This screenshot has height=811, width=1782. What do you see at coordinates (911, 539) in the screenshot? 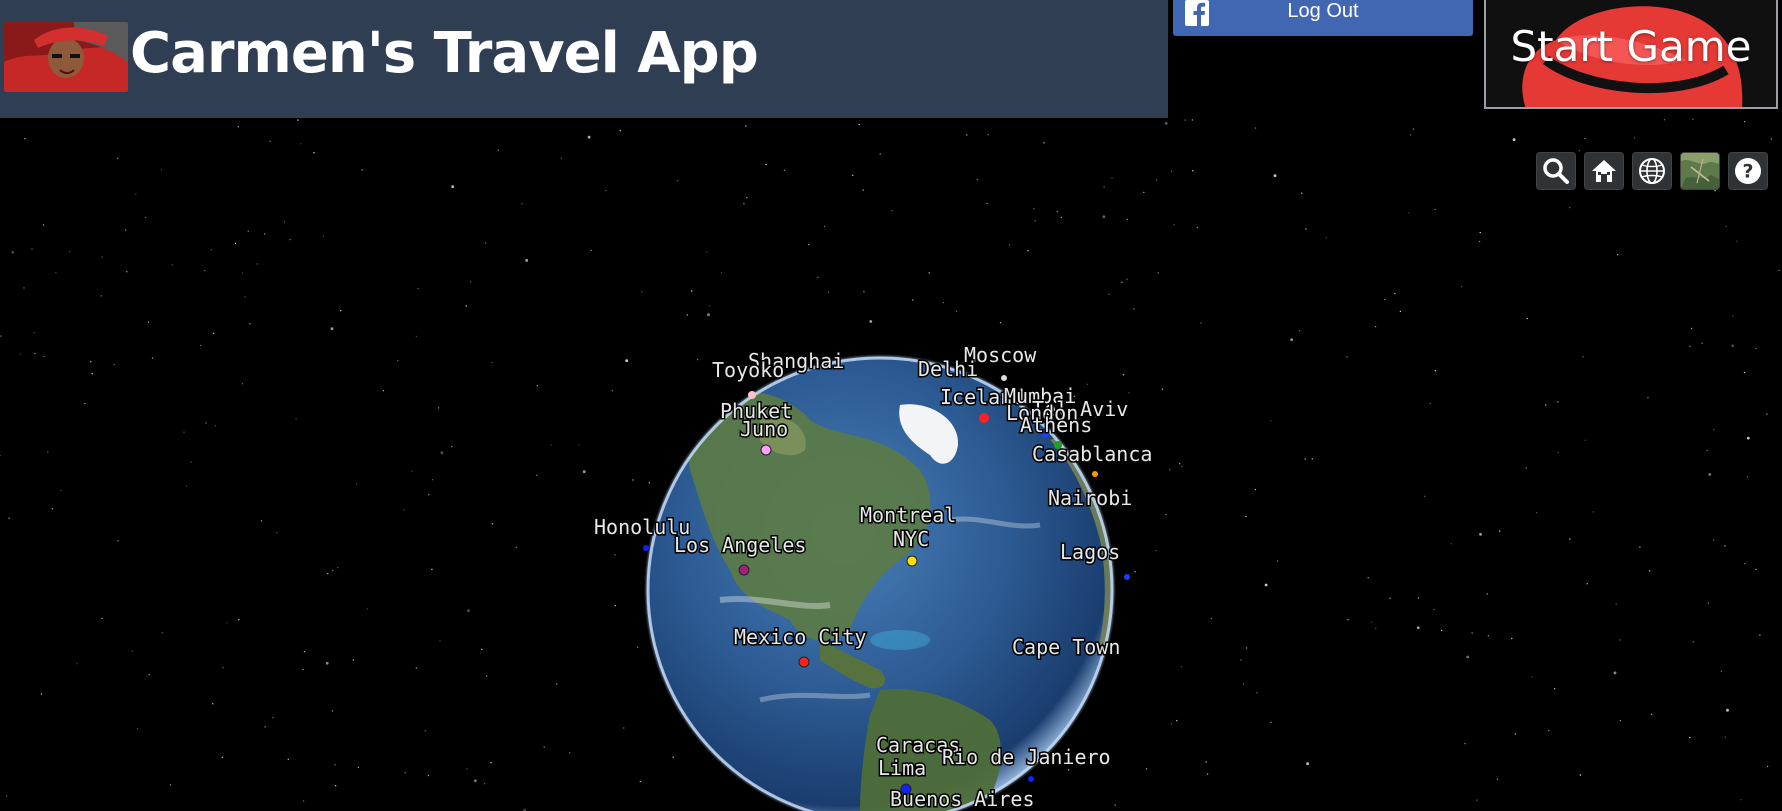
I see `city-label-nyc: NYC` at bounding box center [911, 539].